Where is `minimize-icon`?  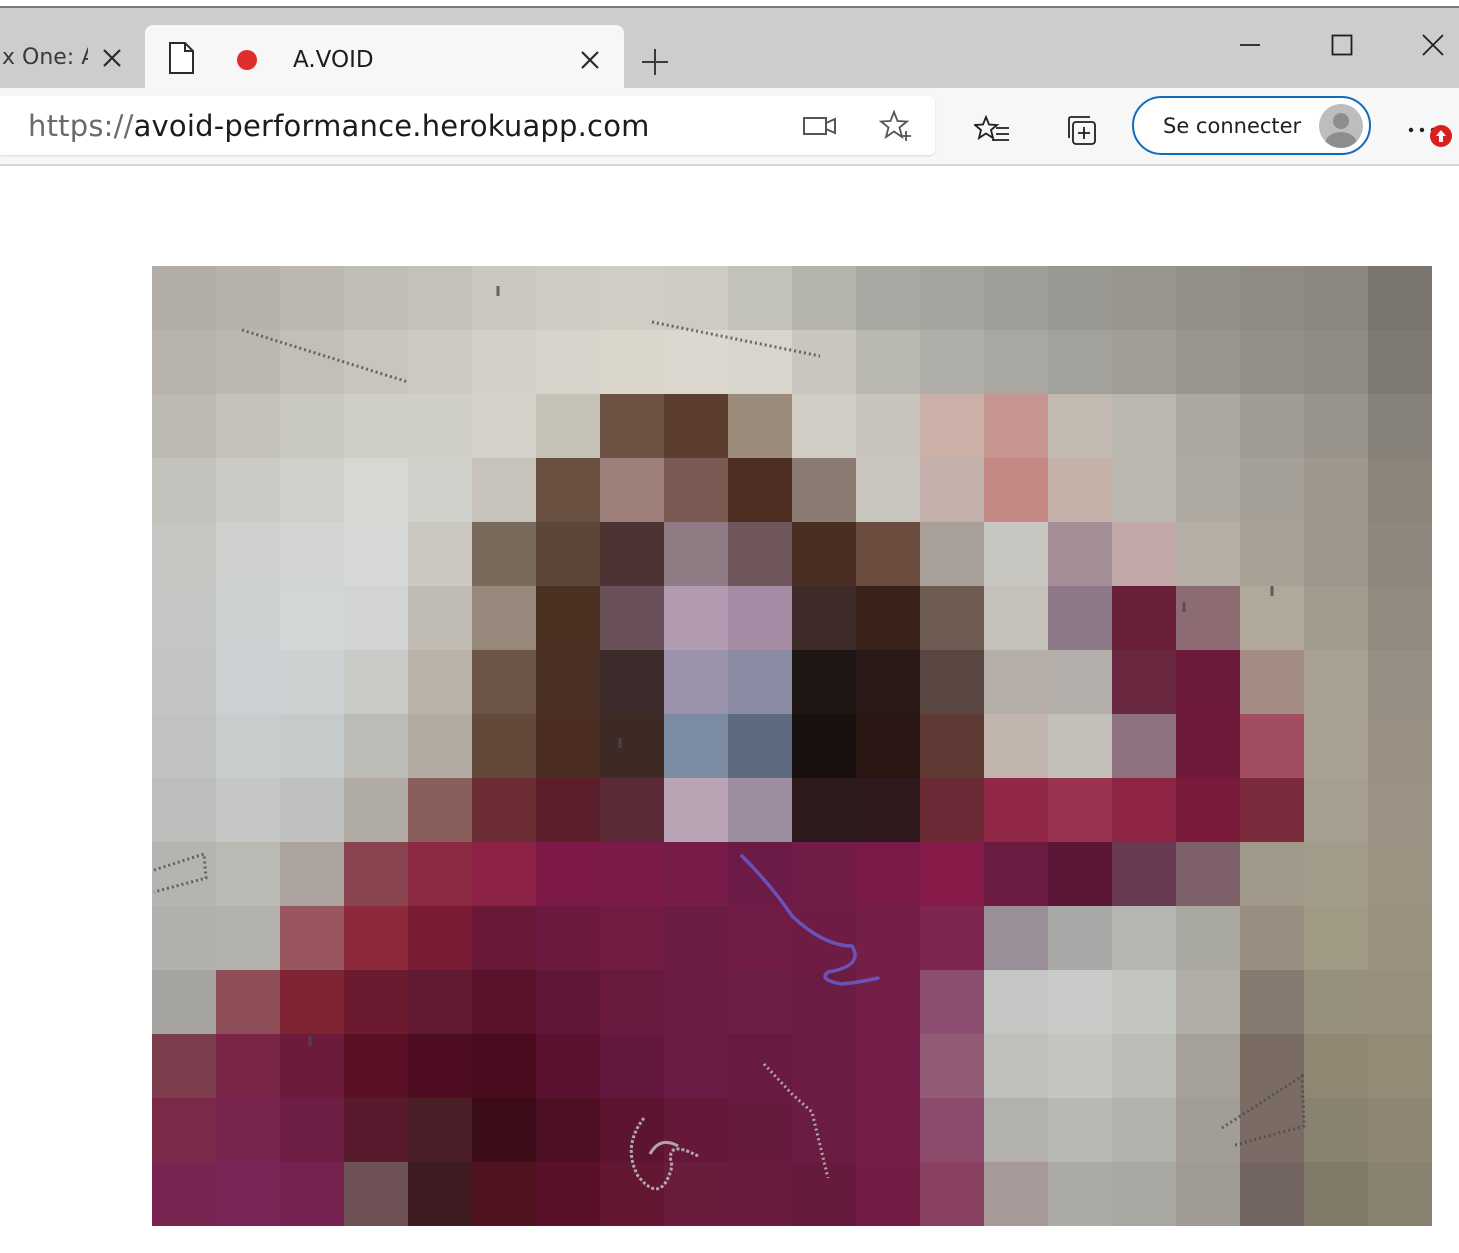
minimize-icon is located at coordinates (1250, 45).